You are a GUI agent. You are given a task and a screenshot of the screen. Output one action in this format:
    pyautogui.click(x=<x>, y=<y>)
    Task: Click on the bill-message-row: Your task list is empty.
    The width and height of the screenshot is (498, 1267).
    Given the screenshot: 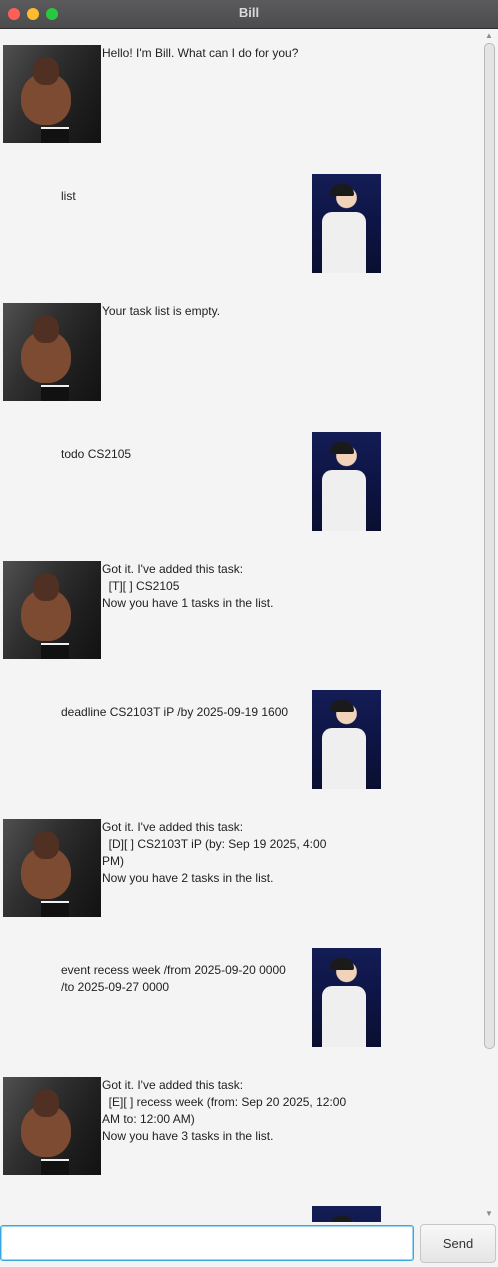 What is the action you would take?
    pyautogui.click(x=241, y=353)
    